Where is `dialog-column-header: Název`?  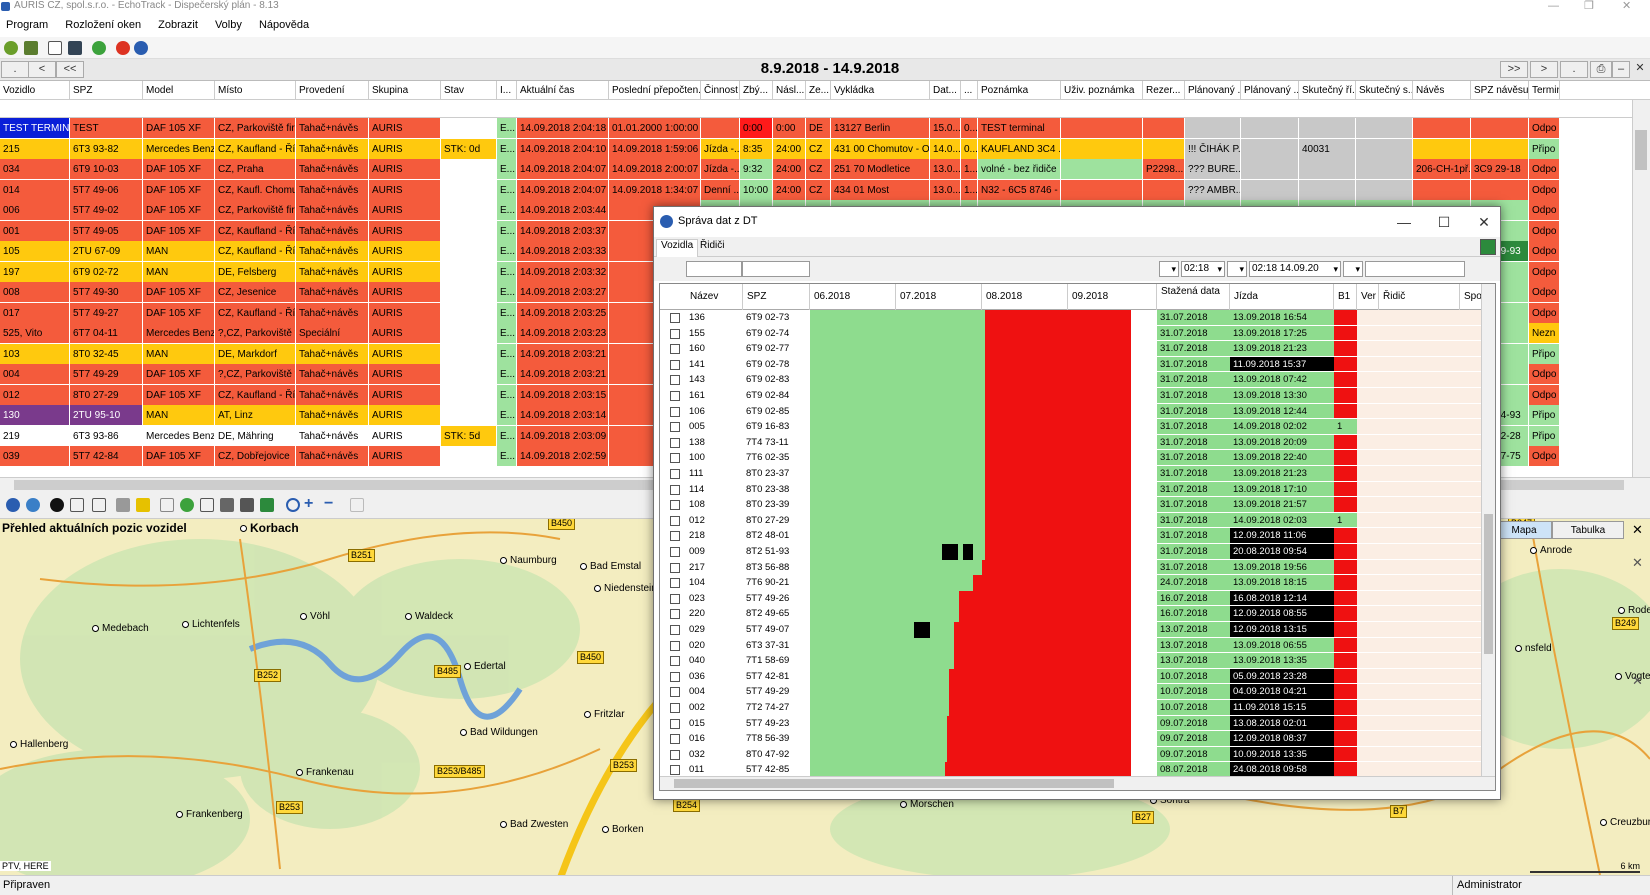
dialog-column-header: Název is located at coordinates (714, 297).